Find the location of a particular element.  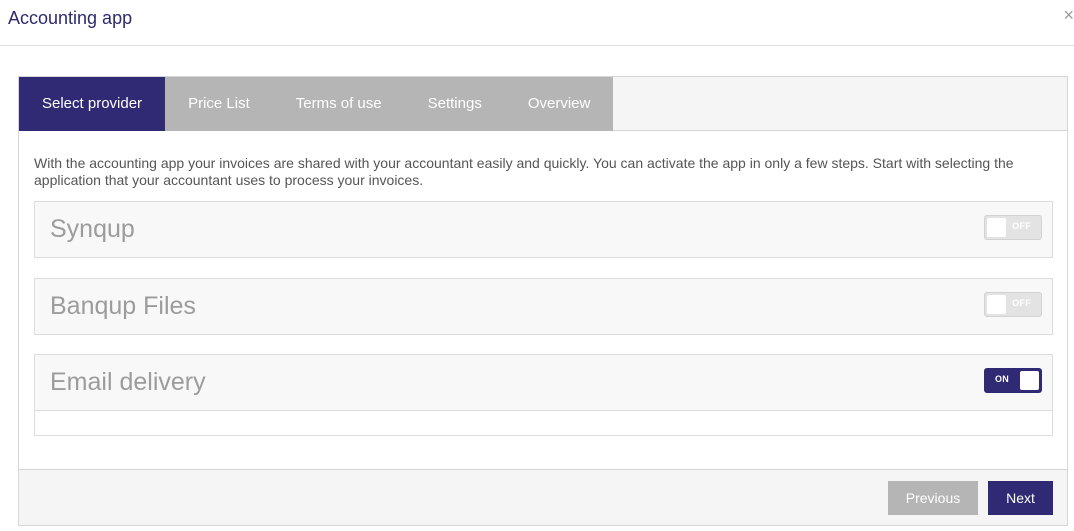

previous-button: Previous is located at coordinates (933, 498).